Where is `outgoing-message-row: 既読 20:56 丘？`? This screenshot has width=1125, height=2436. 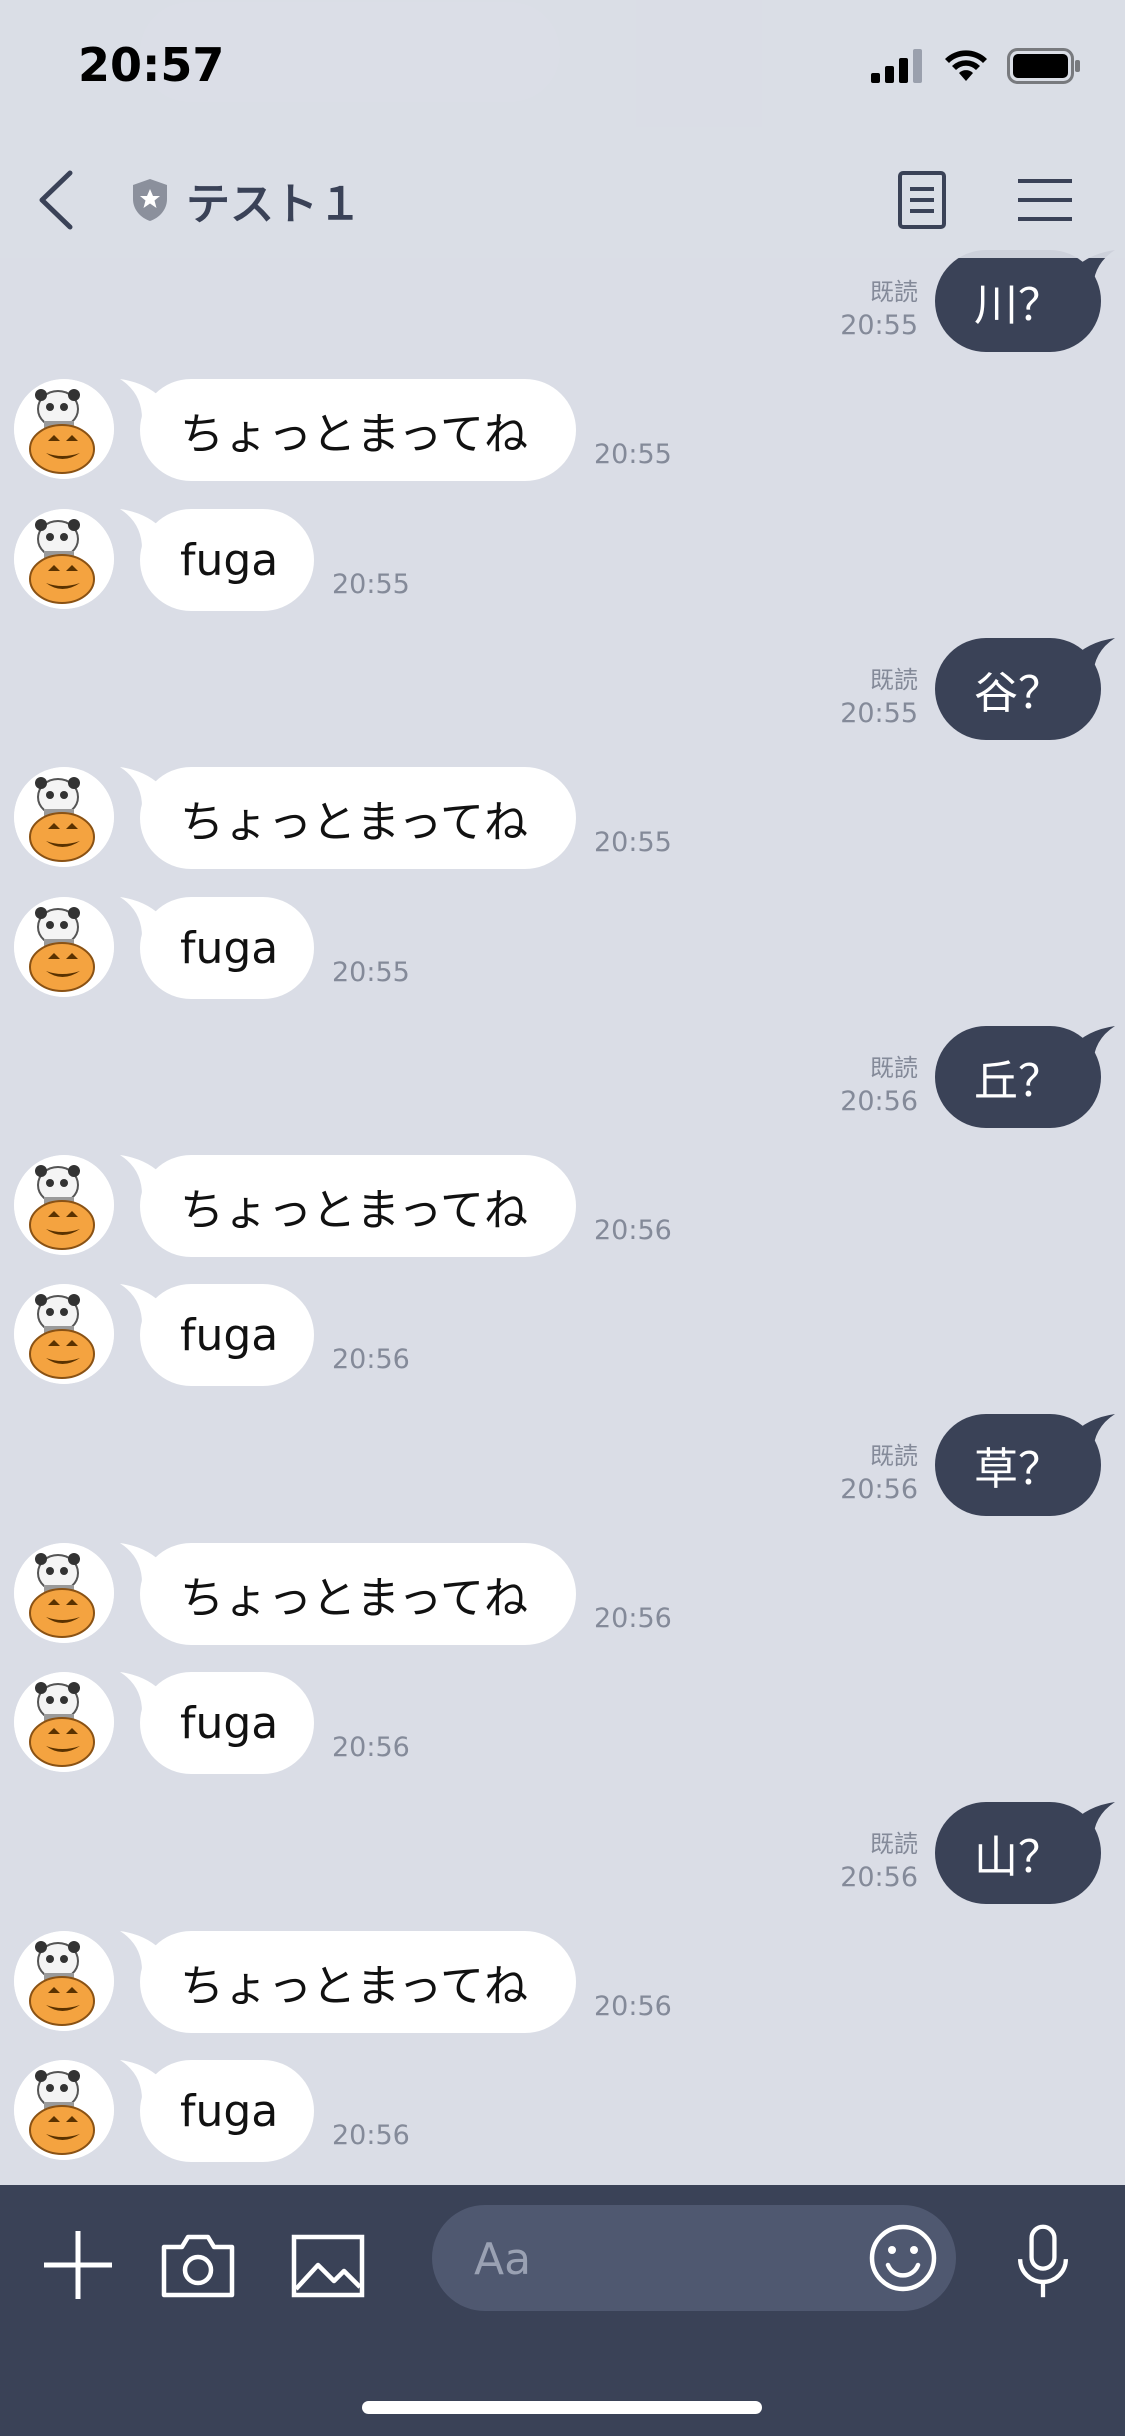
outgoing-message-row: 既読 20:56 丘？ is located at coordinates (562, 1081).